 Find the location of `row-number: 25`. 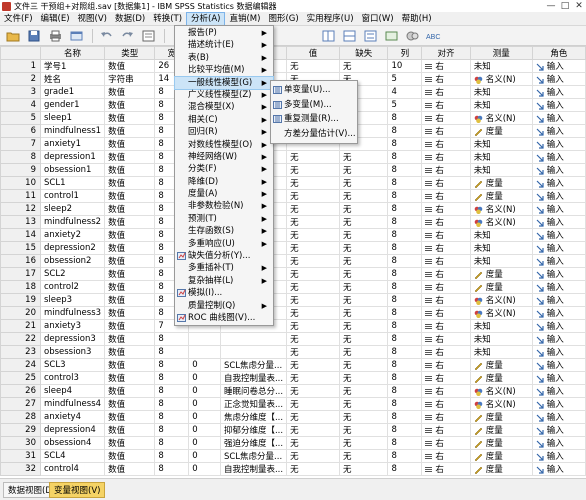

row-number: 25 is located at coordinates (20, 378).